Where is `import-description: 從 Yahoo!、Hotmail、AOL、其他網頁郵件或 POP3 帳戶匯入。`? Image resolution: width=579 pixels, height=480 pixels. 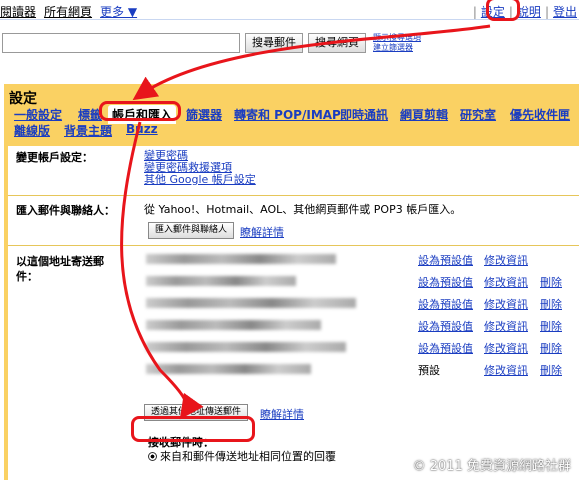 import-description: 從 Yahoo!、Hotmail、AOL、其他網頁郵件或 POP3 帳戶匯入。 is located at coordinates (303, 209).